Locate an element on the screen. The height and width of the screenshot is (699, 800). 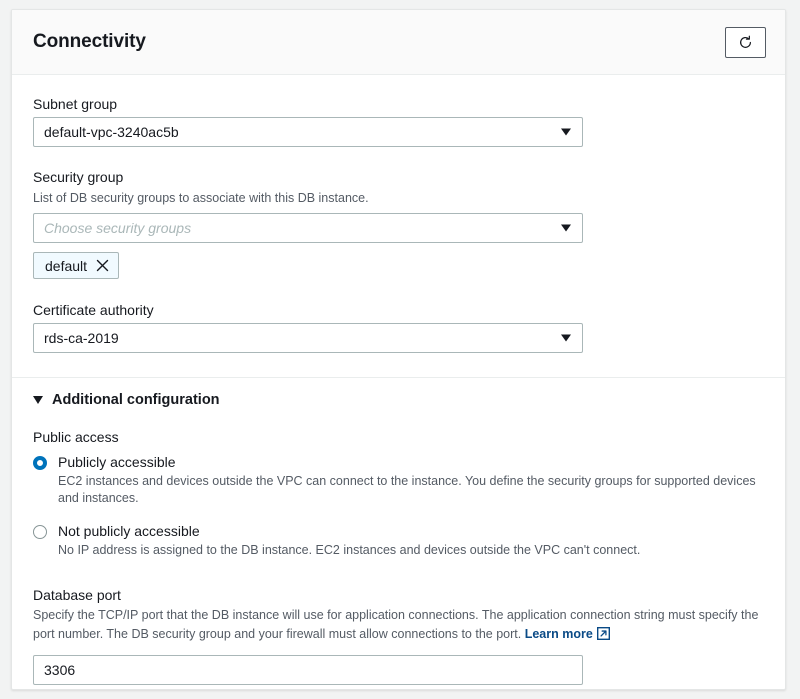
security-group-label: Security group is located at coordinates (78, 177).